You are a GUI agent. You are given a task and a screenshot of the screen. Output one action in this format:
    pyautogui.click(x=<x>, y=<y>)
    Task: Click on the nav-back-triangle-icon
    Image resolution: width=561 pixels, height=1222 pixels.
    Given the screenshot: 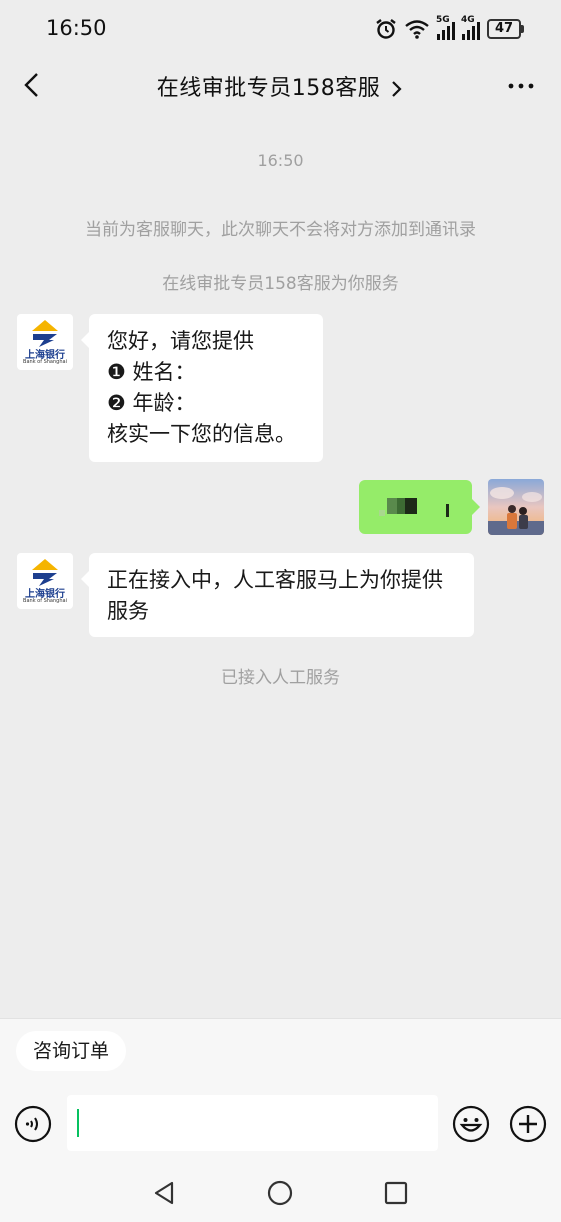 What is the action you would take?
    pyautogui.click(x=164, y=1193)
    